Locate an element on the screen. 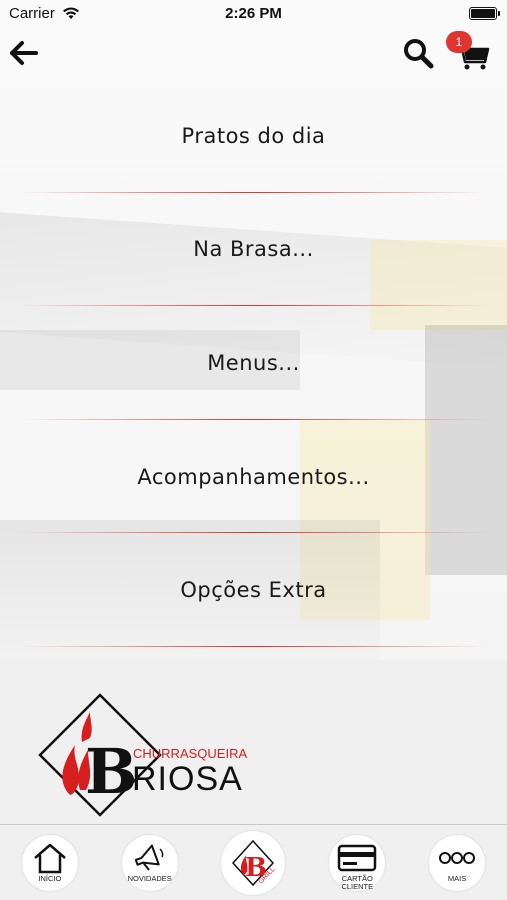  card-icon is located at coordinates (357, 857).